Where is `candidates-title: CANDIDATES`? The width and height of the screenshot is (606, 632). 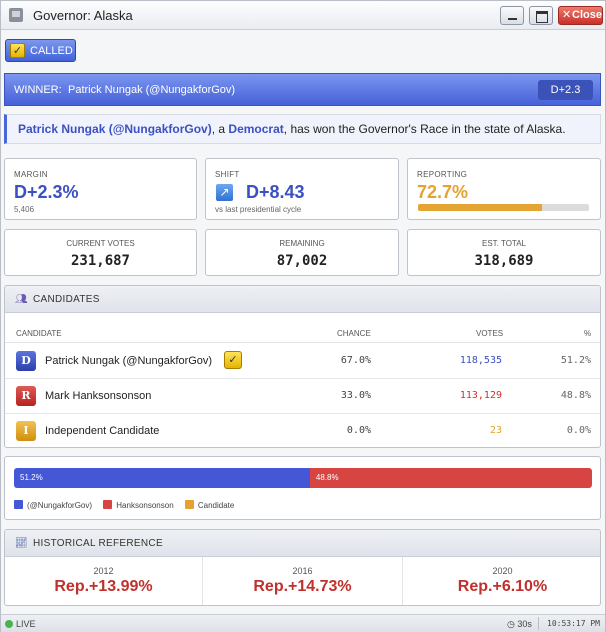 candidates-title: CANDIDATES is located at coordinates (66, 299).